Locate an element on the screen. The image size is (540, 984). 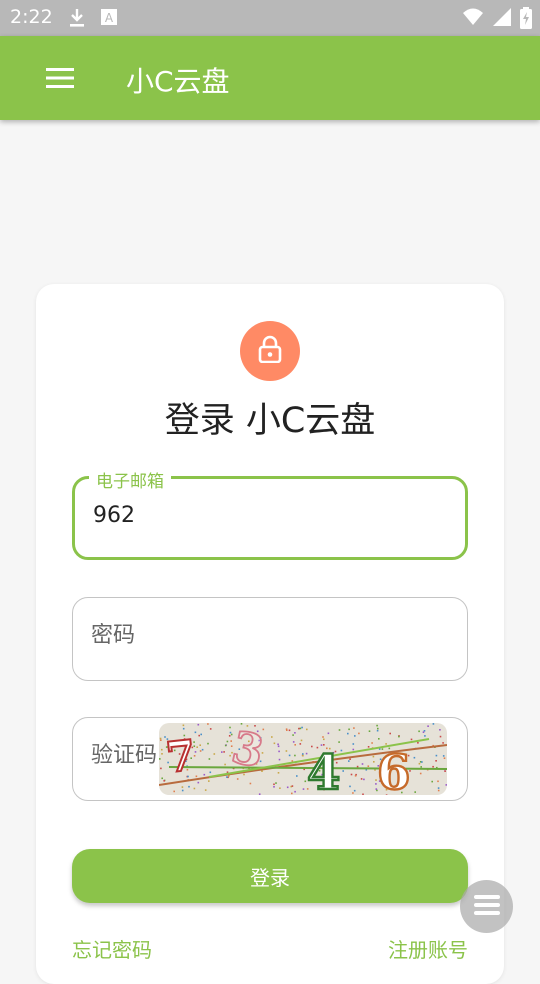
captcha-digit: 7 is located at coordinates (181, 757).